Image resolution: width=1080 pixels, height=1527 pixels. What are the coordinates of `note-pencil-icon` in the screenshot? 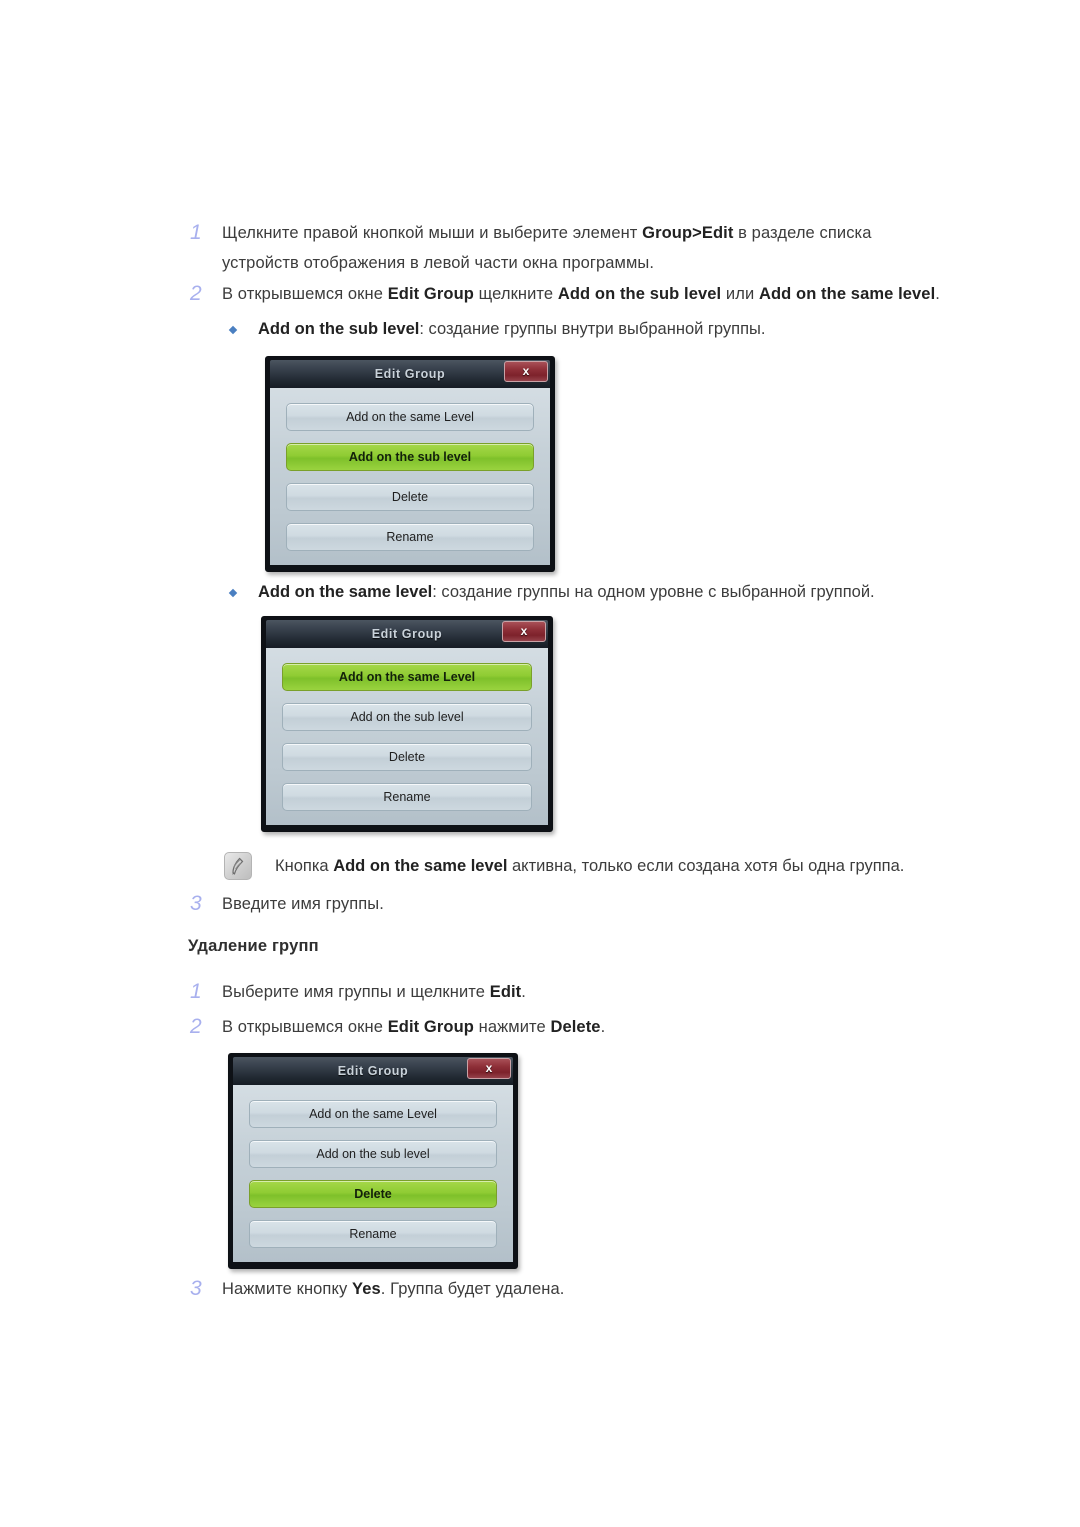 It's located at (238, 866).